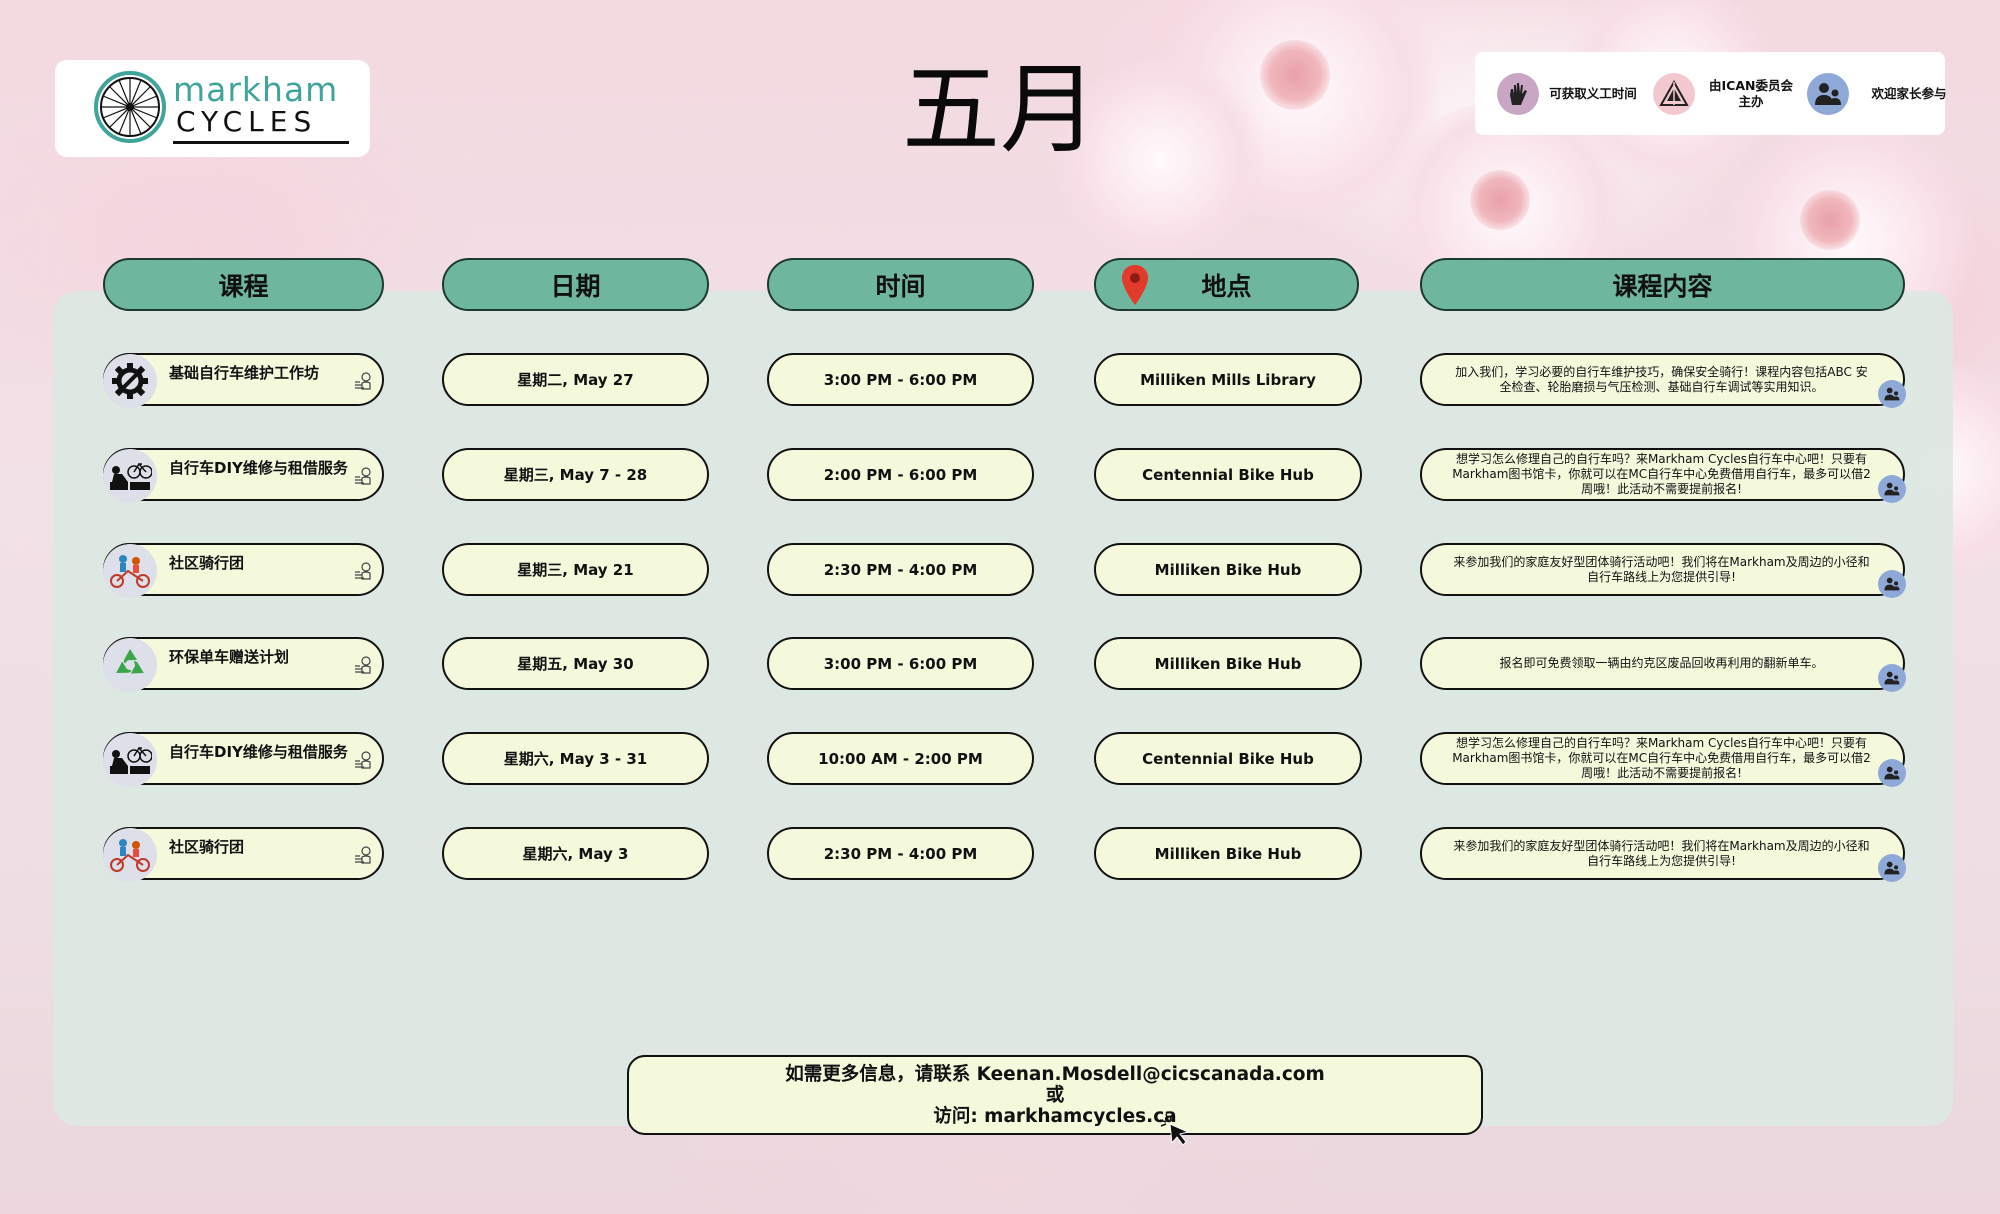 The image size is (2000, 1214). Describe the element at coordinates (1518, 93) in the screenshot. I see `hand-icon` at that location.